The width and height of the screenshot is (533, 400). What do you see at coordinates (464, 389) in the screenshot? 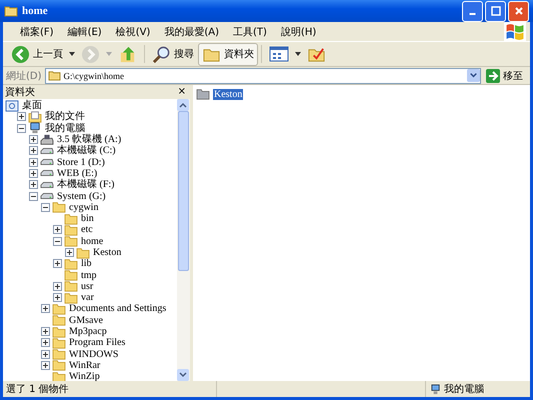
I see `status-zone: 我的電腦` at bounding box center [464, 389].